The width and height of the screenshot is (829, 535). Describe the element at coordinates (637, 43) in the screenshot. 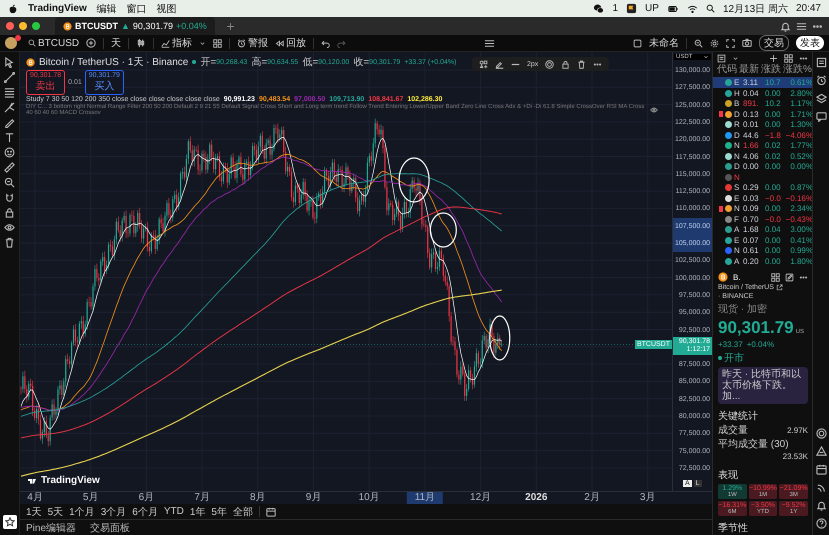

I see `layout-square-icon` at that location.